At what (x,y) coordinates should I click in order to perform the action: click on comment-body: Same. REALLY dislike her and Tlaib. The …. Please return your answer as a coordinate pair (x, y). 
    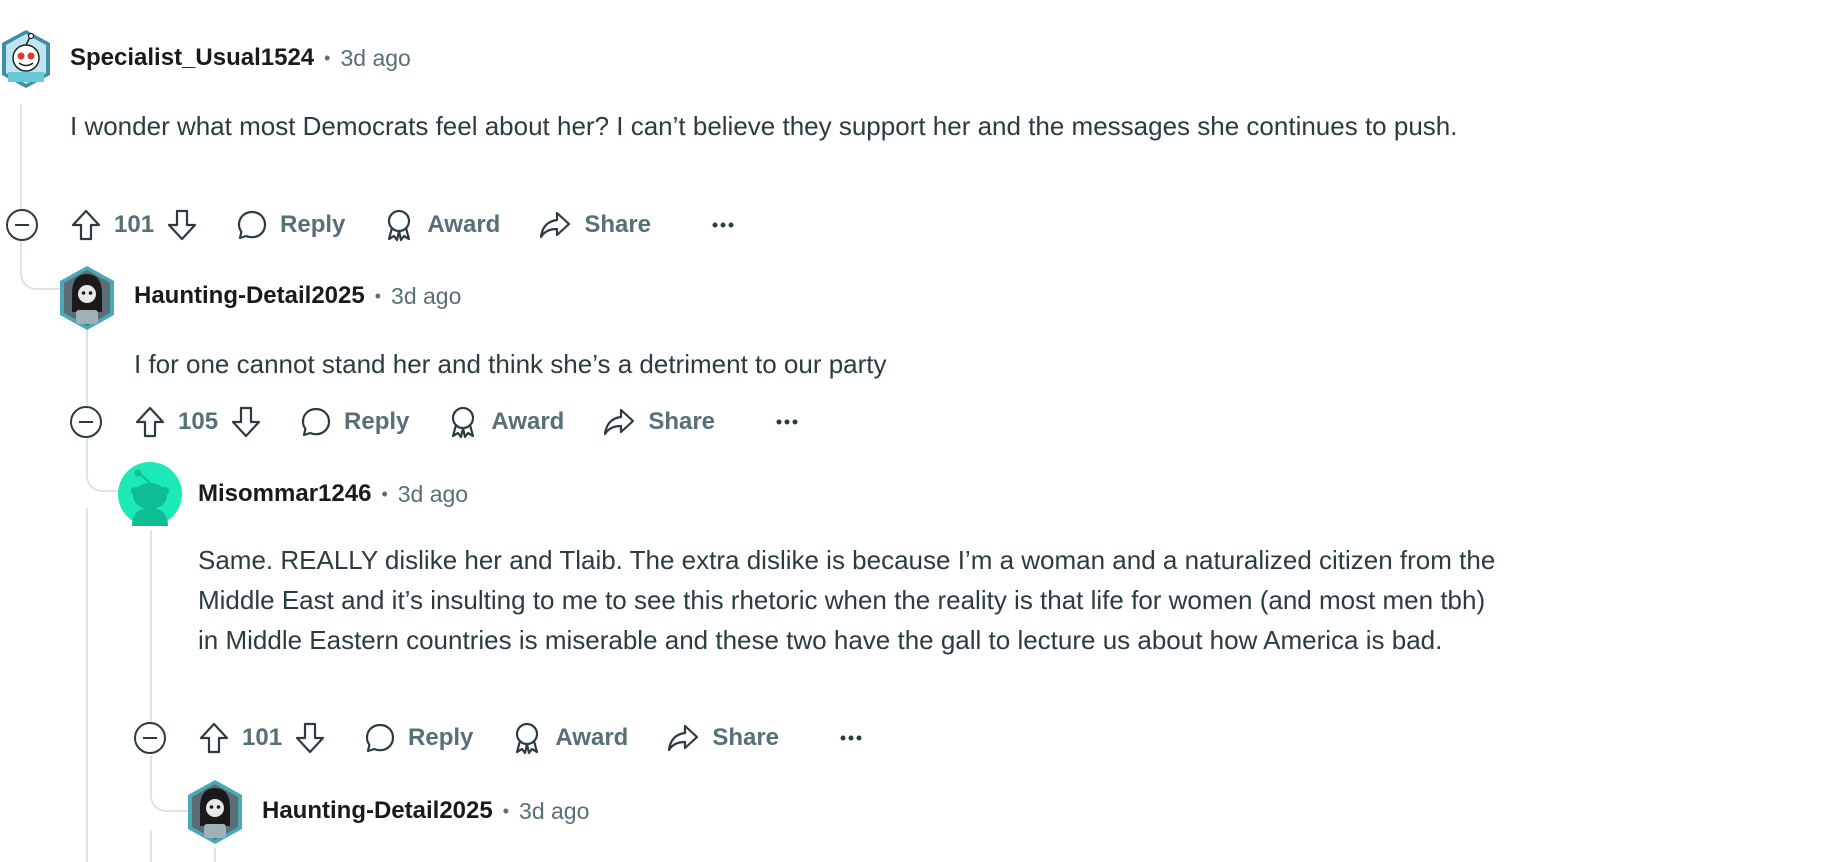
    Looking at the image, I should click on (847, 600).